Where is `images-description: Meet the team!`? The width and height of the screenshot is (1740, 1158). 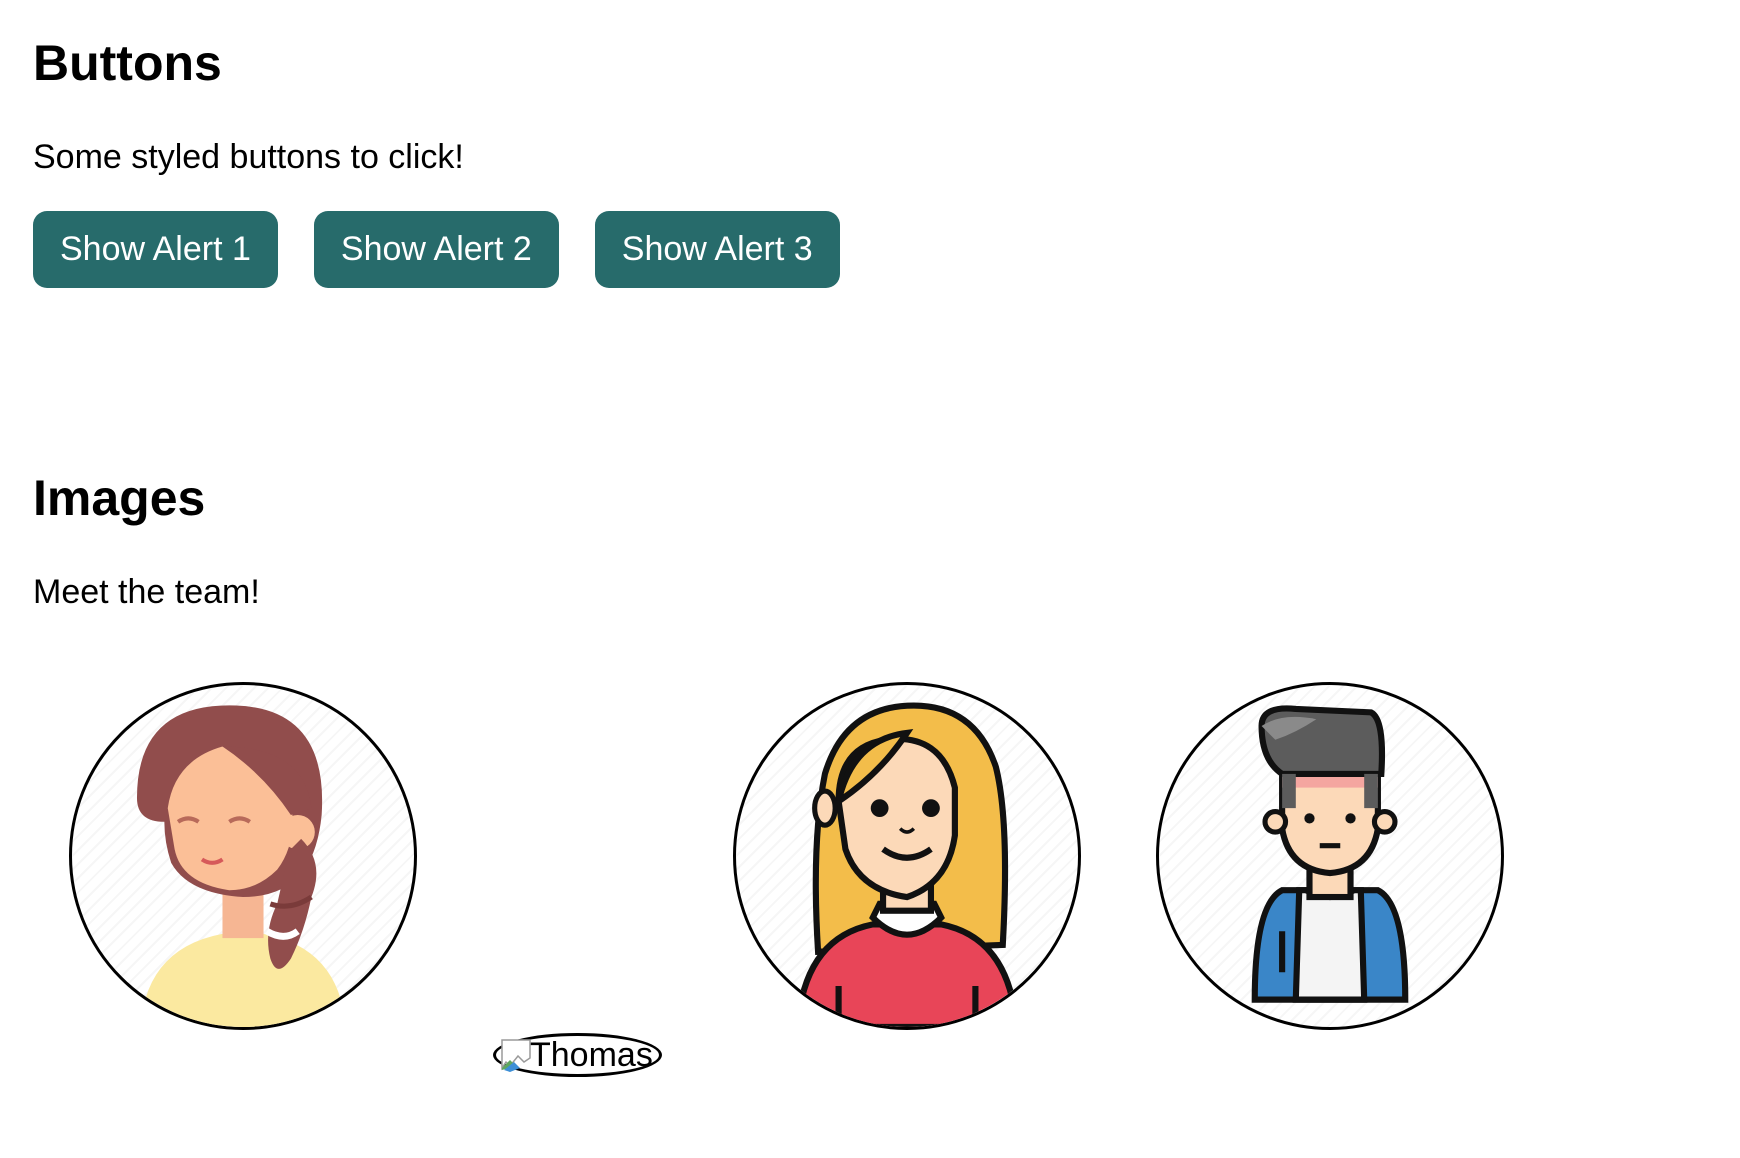
images-description: Meet the team! is located at coordinates (146, 592).